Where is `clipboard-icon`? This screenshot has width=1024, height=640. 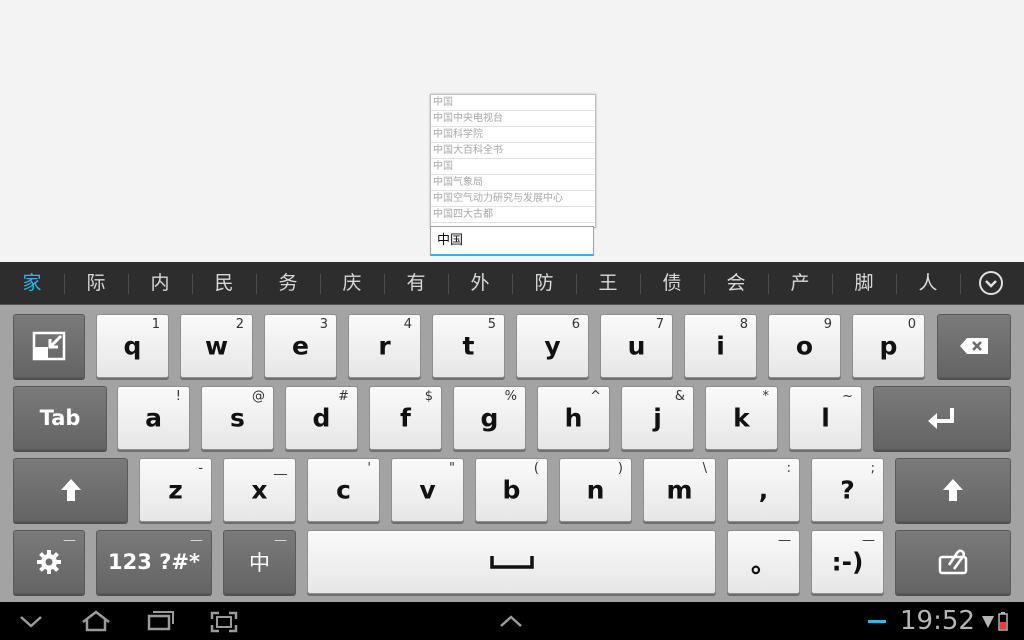
clipboard-icon is located at coordinates (953, 562).